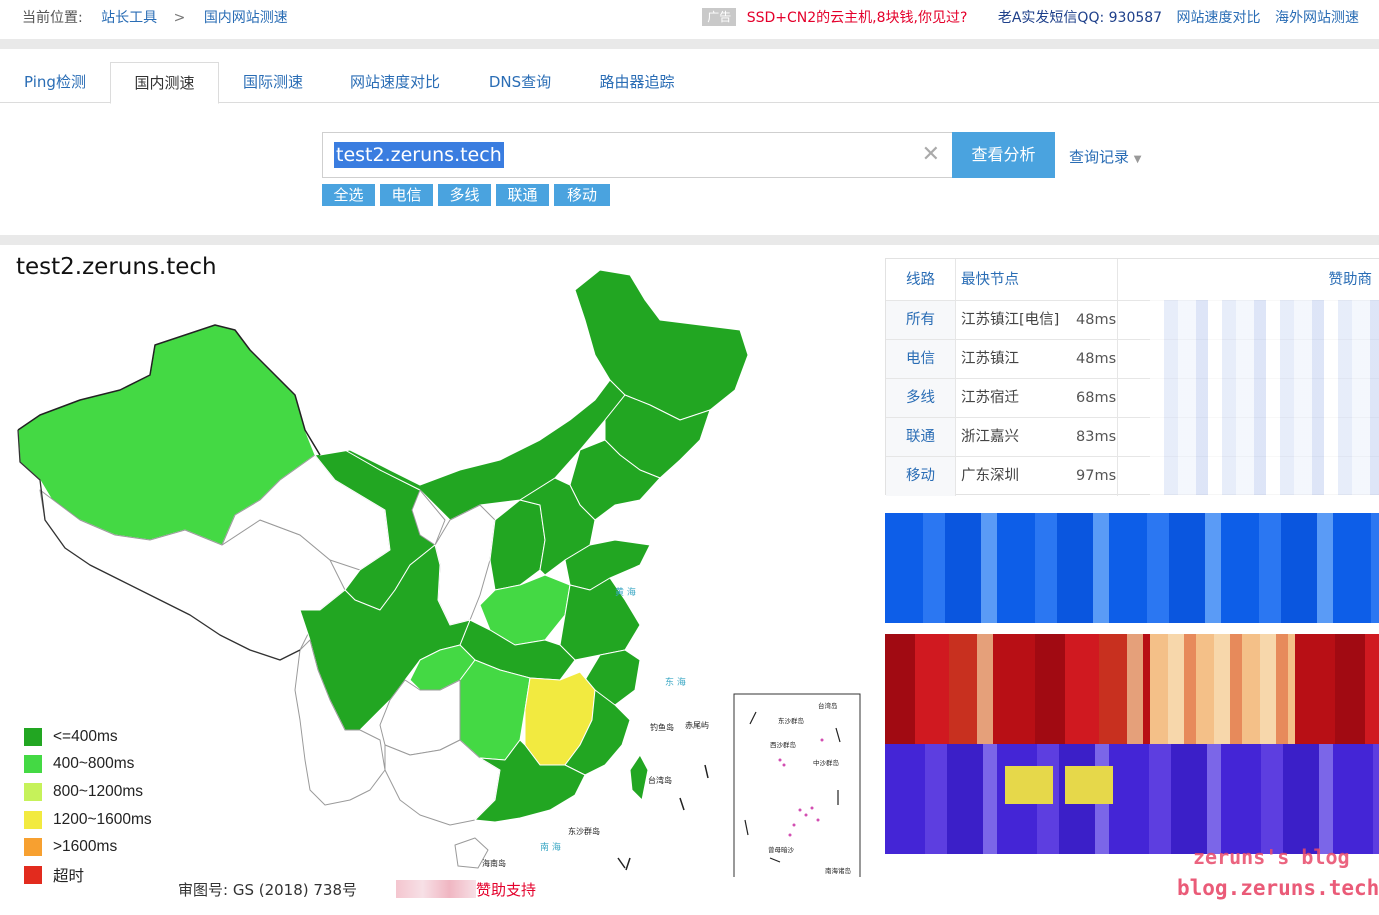  Describe the element at coordinates (1132, 279) in the screenshot. I see `table-header: 线路 最快节点 赞助商` at that location.